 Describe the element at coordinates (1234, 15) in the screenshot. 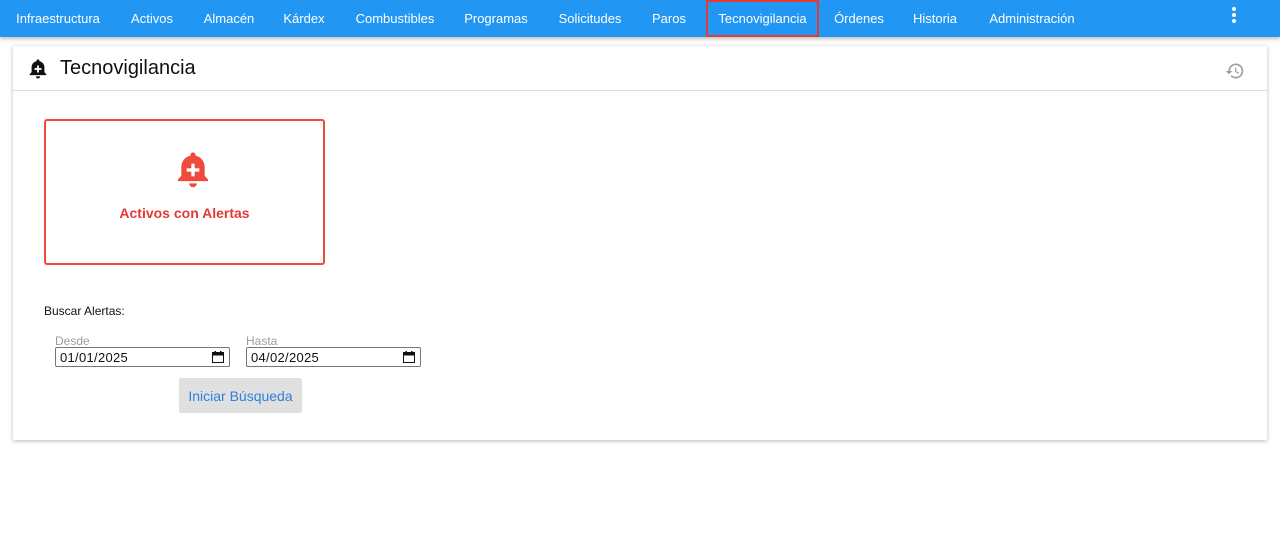

I see `more-vertical-icon` at that location.